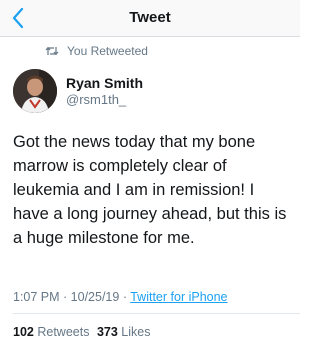  Describe the element at coordinates (96, 99) in the screenshot. I see `author-handle: @rsm1th_` at that location.